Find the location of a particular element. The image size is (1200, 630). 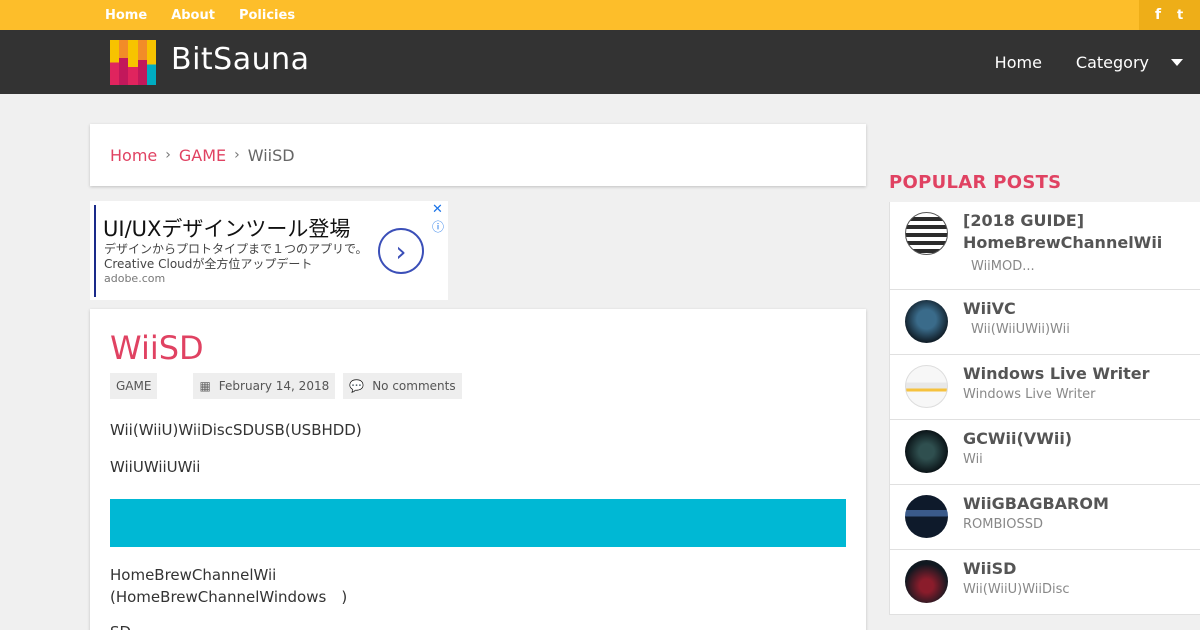

popular-post-title: WiiGBAGBAROM is located at coordinates (1079, 504).